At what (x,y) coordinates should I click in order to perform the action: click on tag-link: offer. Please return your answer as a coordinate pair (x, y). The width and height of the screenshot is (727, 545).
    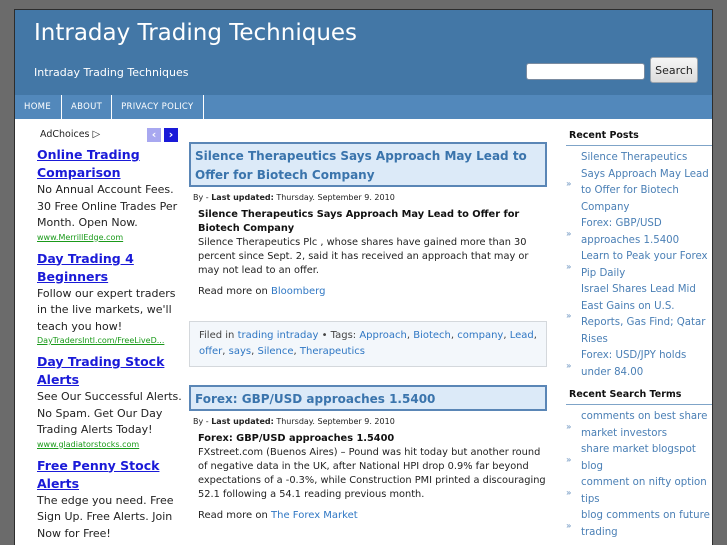
    Looking at the image, I should click on (210, 351).